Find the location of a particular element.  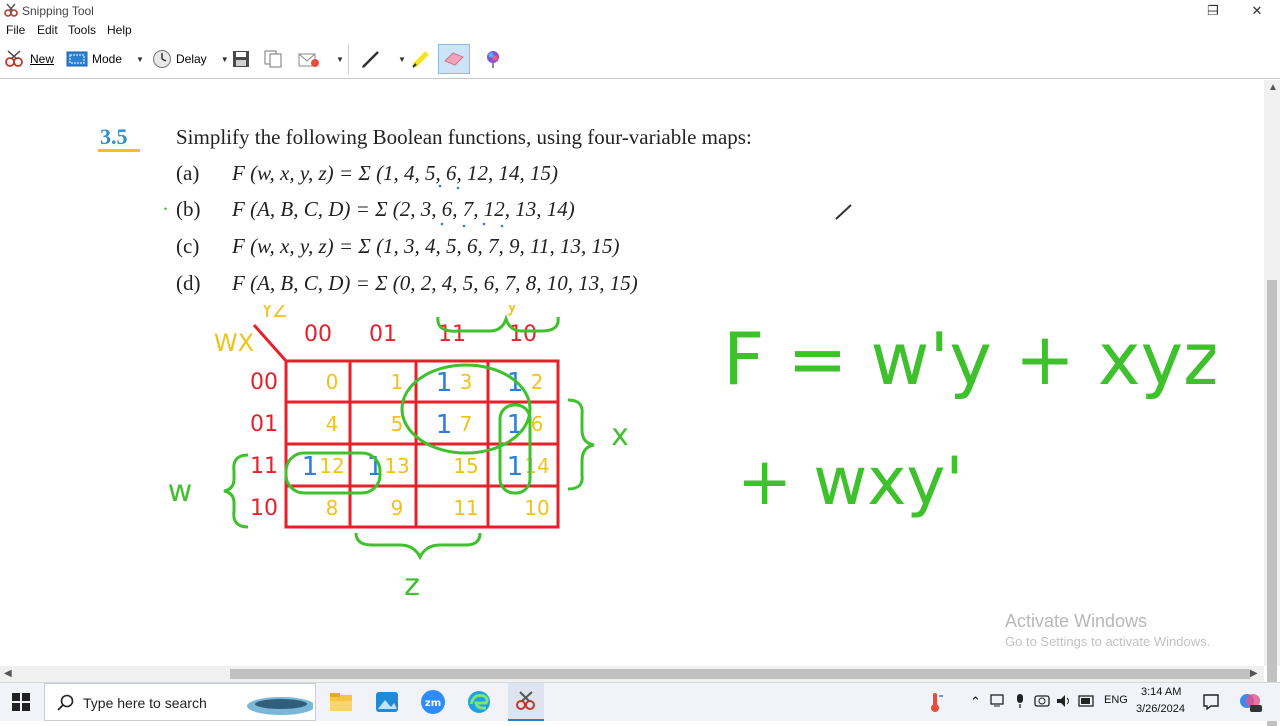

new-snip-icon is located at coordinates (14, 58).